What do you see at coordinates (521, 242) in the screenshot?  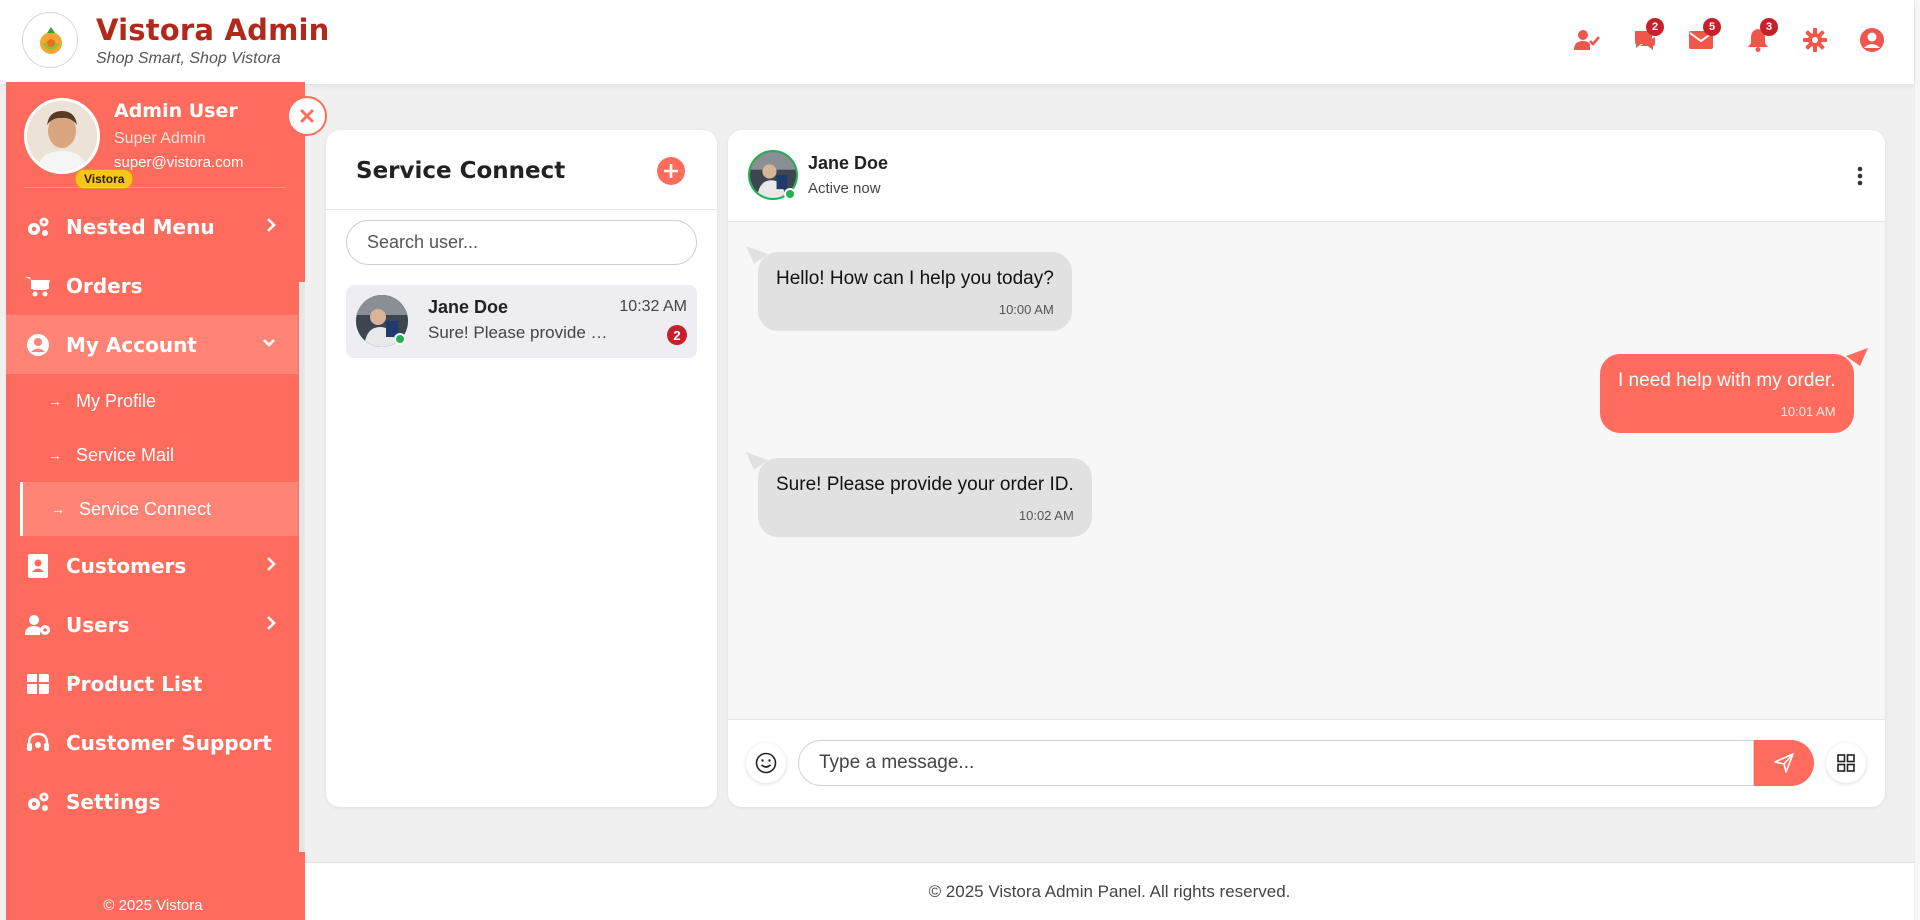 I see `search-user-input` at bounding box center [521, 242].